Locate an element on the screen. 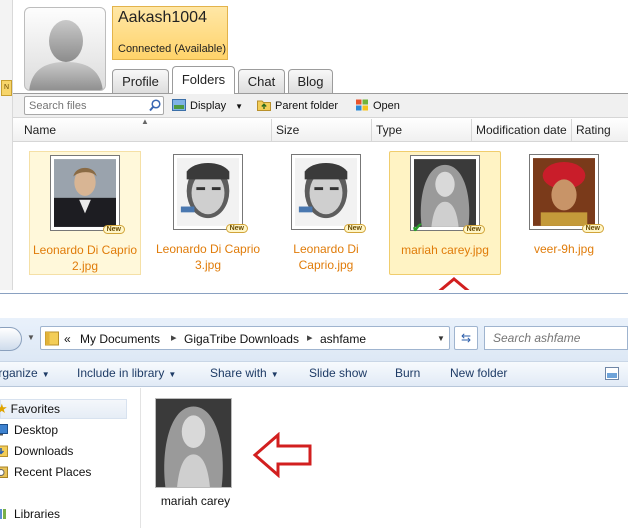 This screenshot has height=528, width=628. libraries-label: Libraries is located at coordinates (37, 514).